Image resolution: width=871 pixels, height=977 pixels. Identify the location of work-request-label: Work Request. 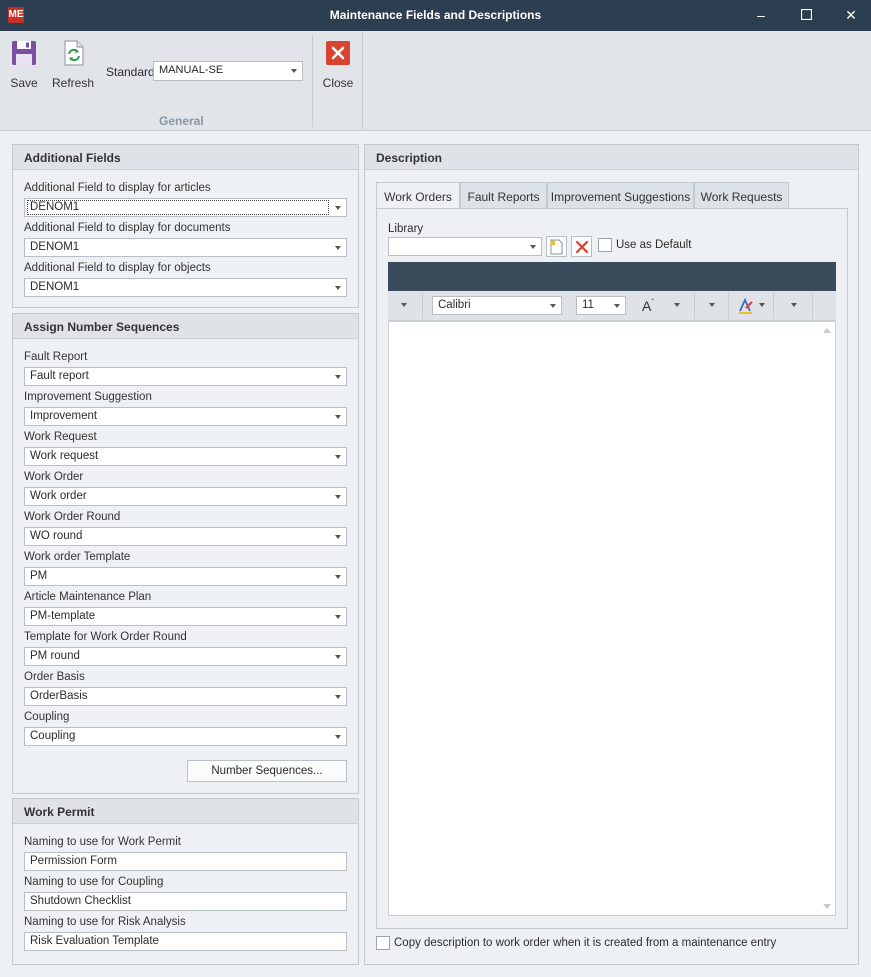
(60, 437).